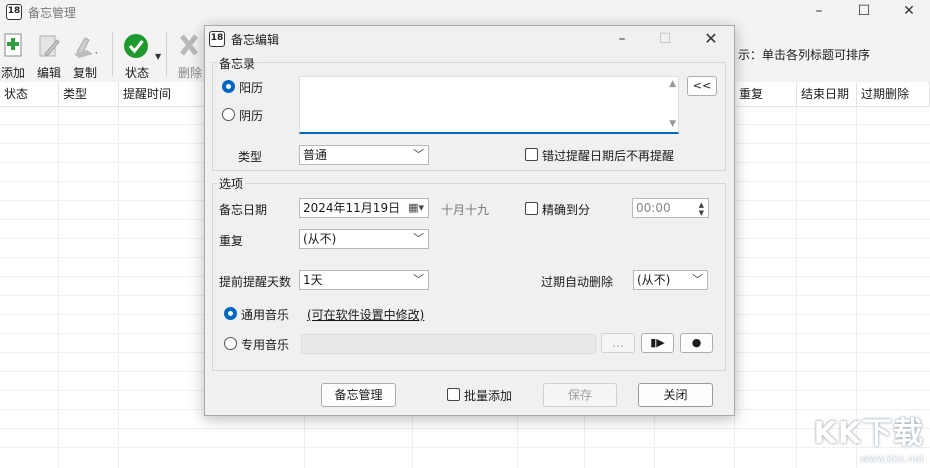  I want to click on music-settings-link: (可在软件设置中修改), so click(365, 314).